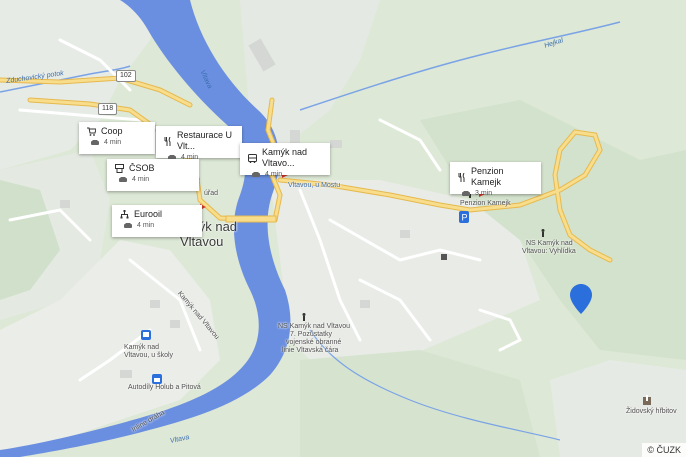 The width and height of the screenshot is (686, 457). What do you see at coordinates (148, 214) in the screenshot?
I see `poi-name: Eurooil` at bounding box center [148, 214].